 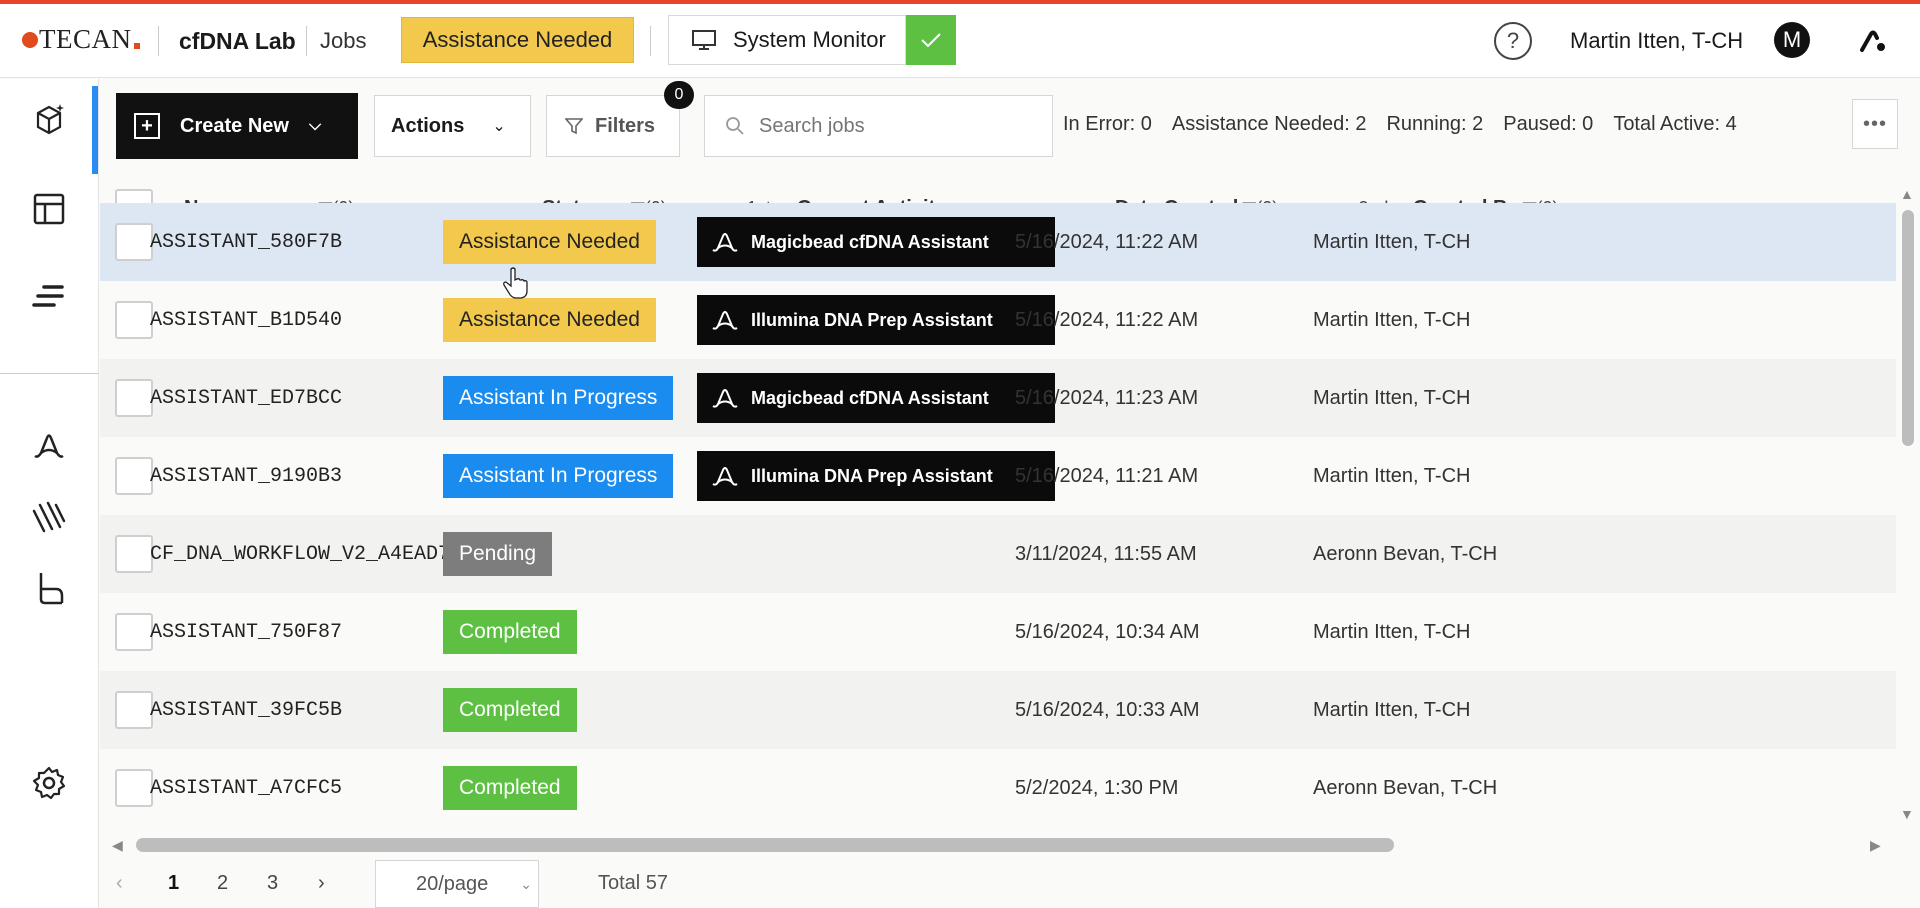 I want to click on sidebar-divider, so click(x=49, y=373).